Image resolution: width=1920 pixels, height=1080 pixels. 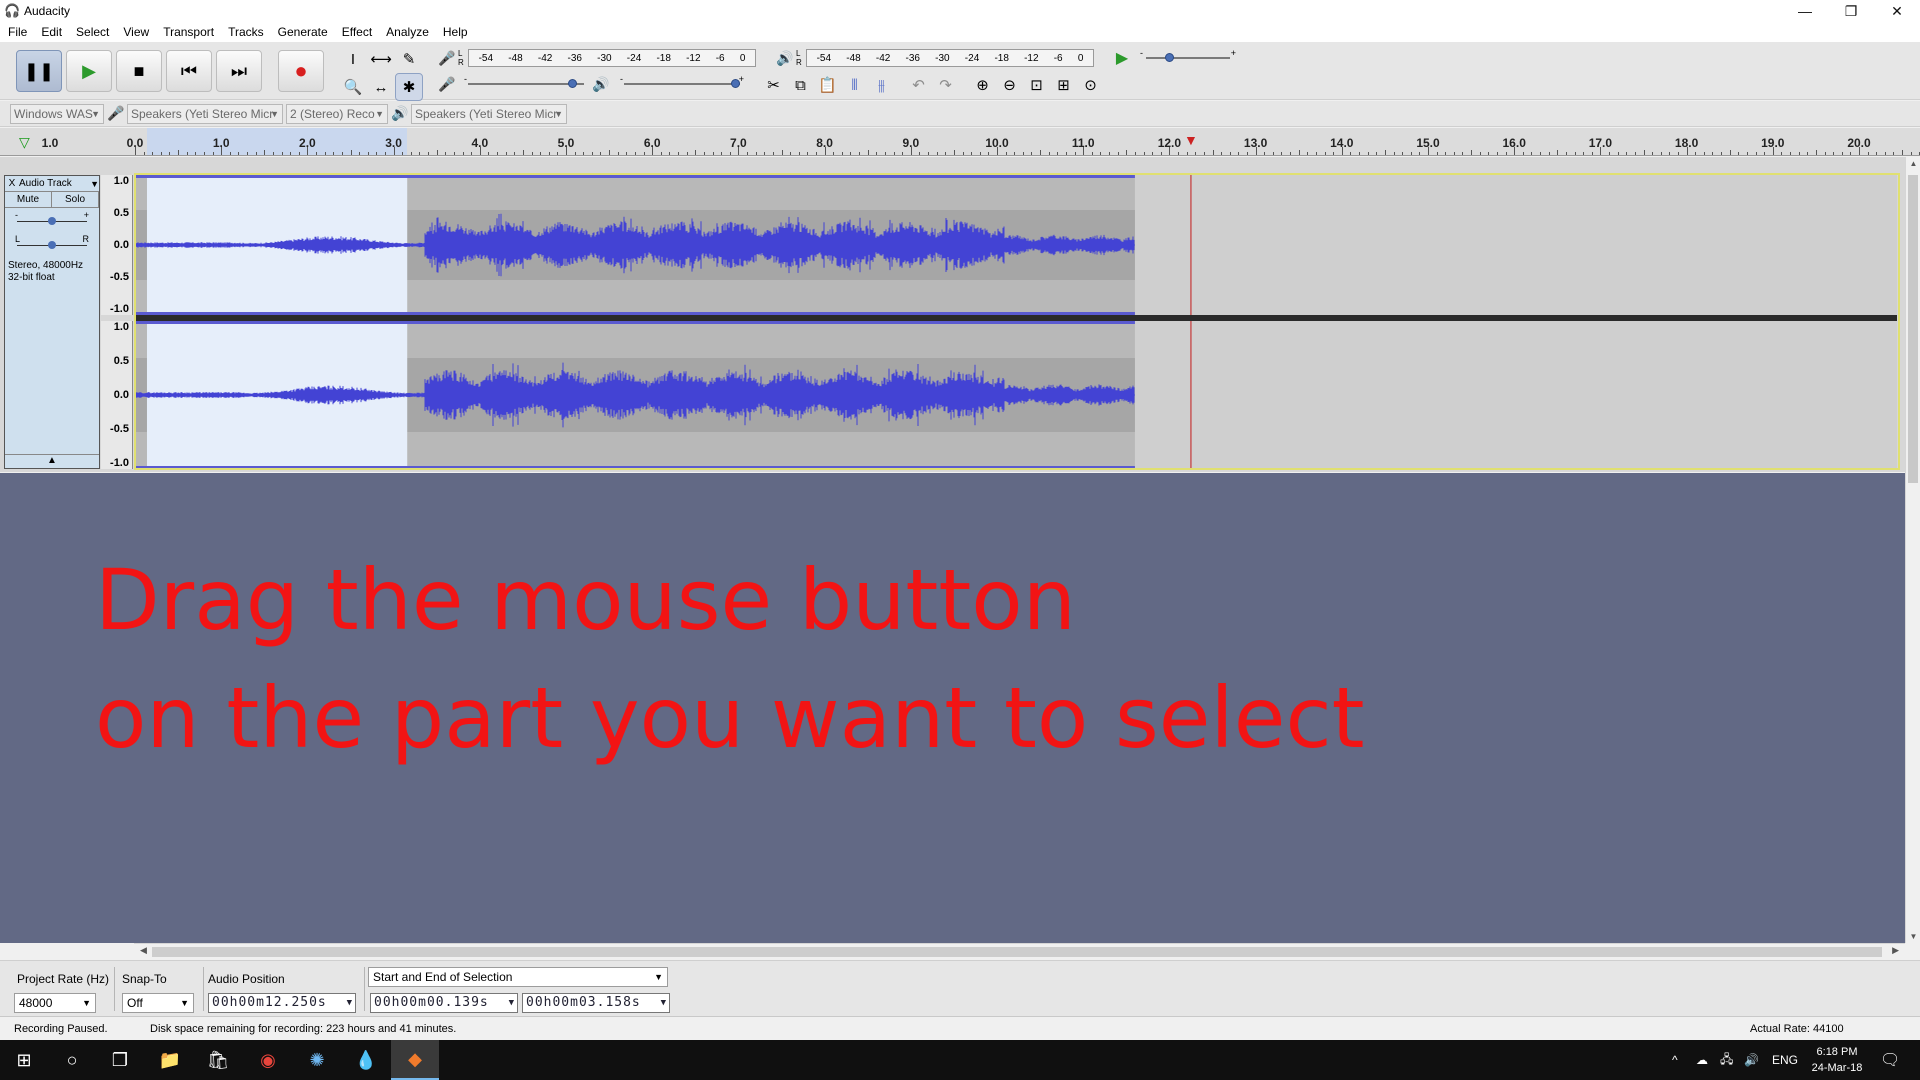 I want to click on scroll-up-icon: ▲, so click(x=1913, y=163).